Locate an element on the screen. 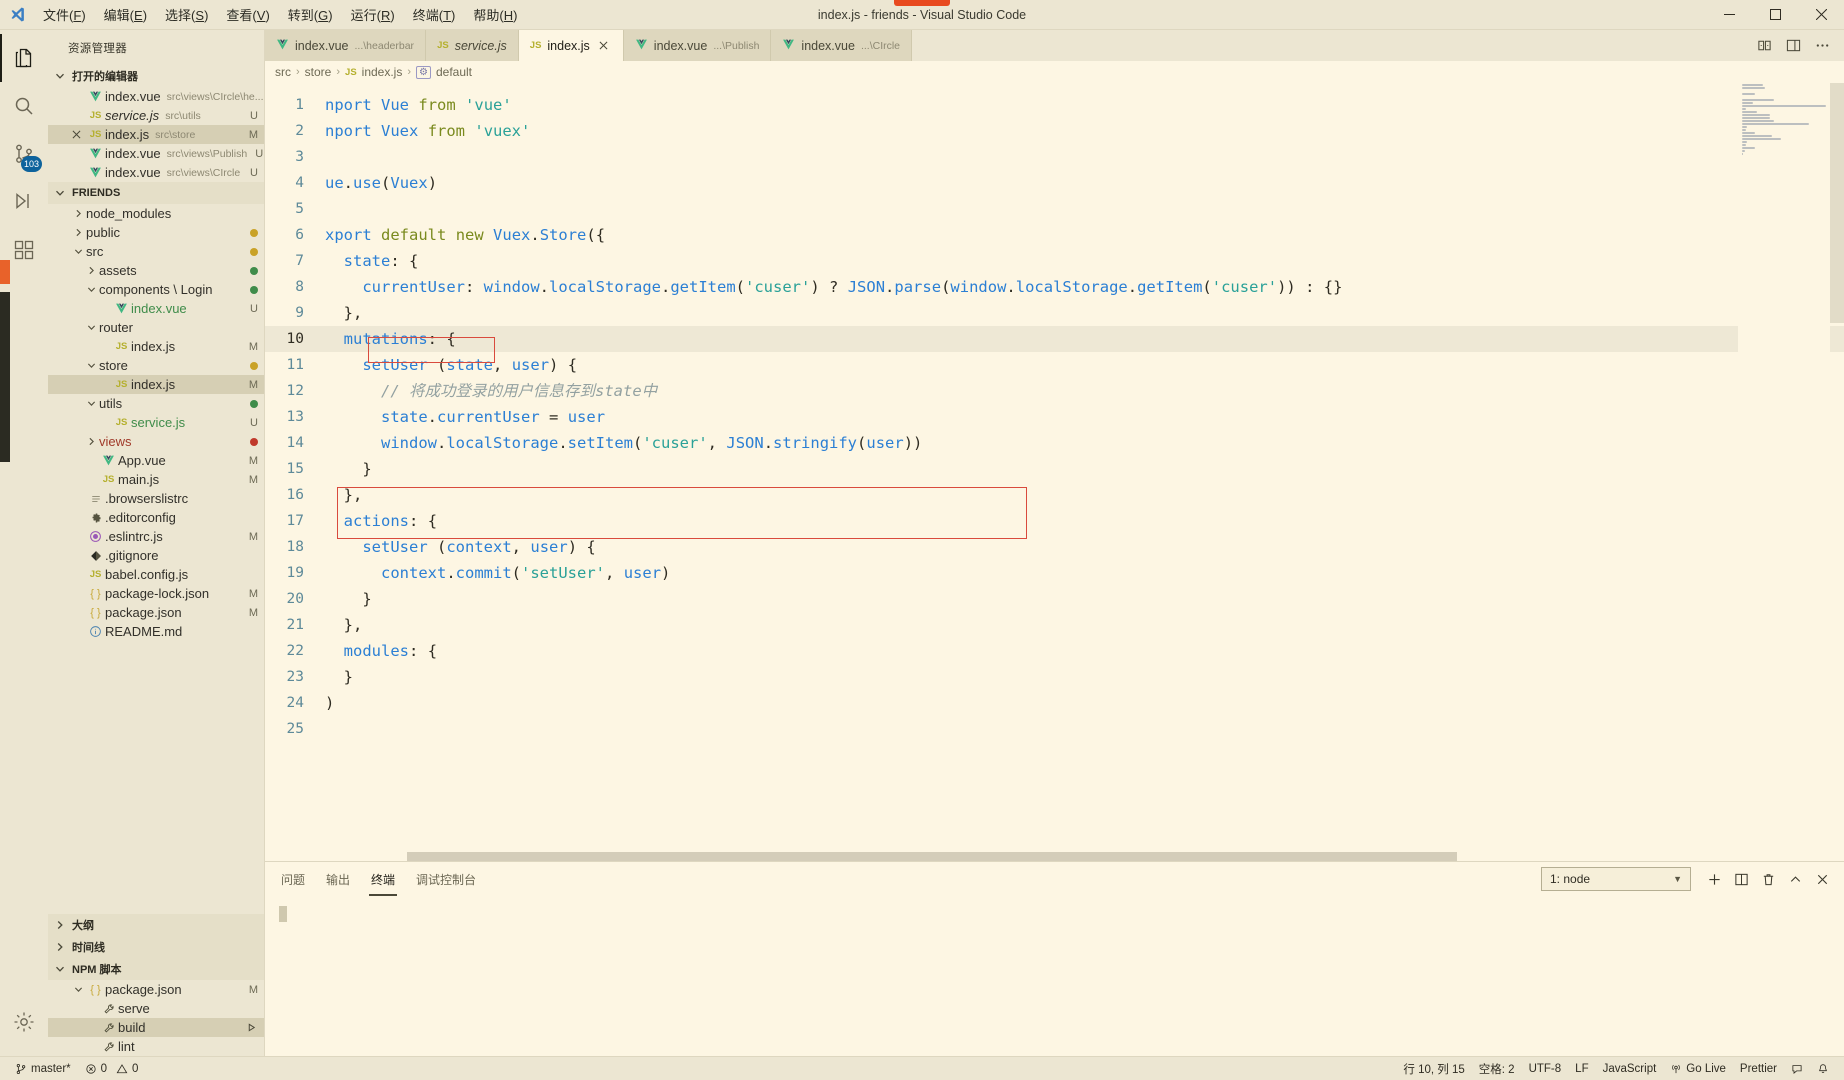 The width and height of the screenshot is (1844, 1080). breadcrumb-symbol: default is located at coordinates (454, 72).